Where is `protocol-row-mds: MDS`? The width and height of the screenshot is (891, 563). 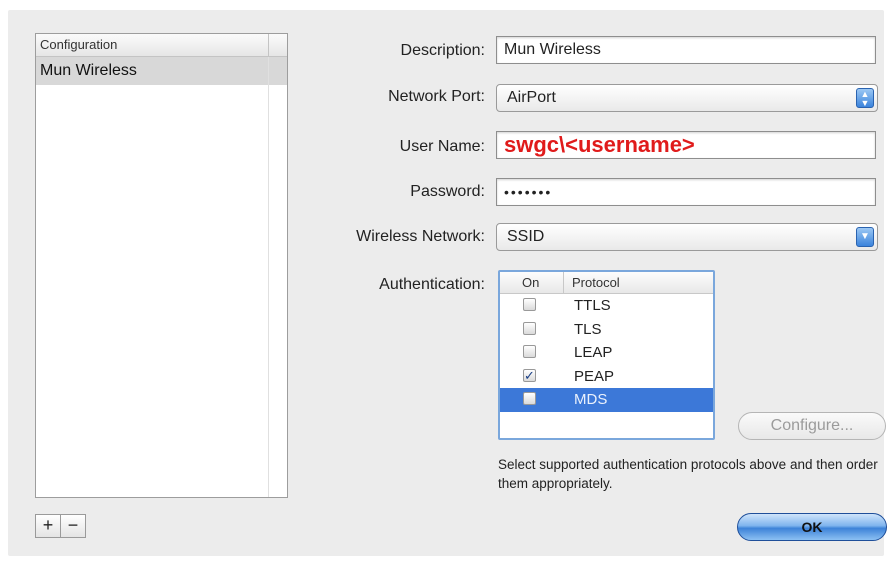 protocol-row-mds: MDS is located at coordinates (606, 400).